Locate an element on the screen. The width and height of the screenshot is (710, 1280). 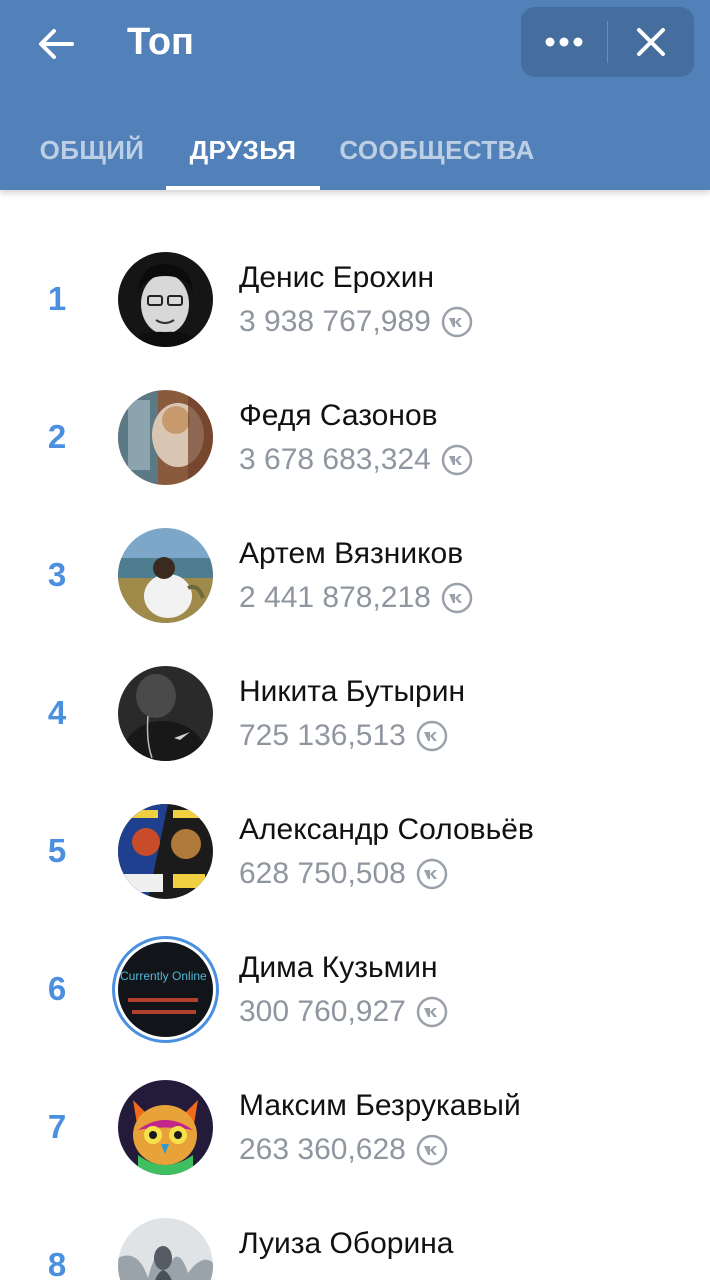
user-name: Максим Безрукавый is located at coordinates (380, 1105).